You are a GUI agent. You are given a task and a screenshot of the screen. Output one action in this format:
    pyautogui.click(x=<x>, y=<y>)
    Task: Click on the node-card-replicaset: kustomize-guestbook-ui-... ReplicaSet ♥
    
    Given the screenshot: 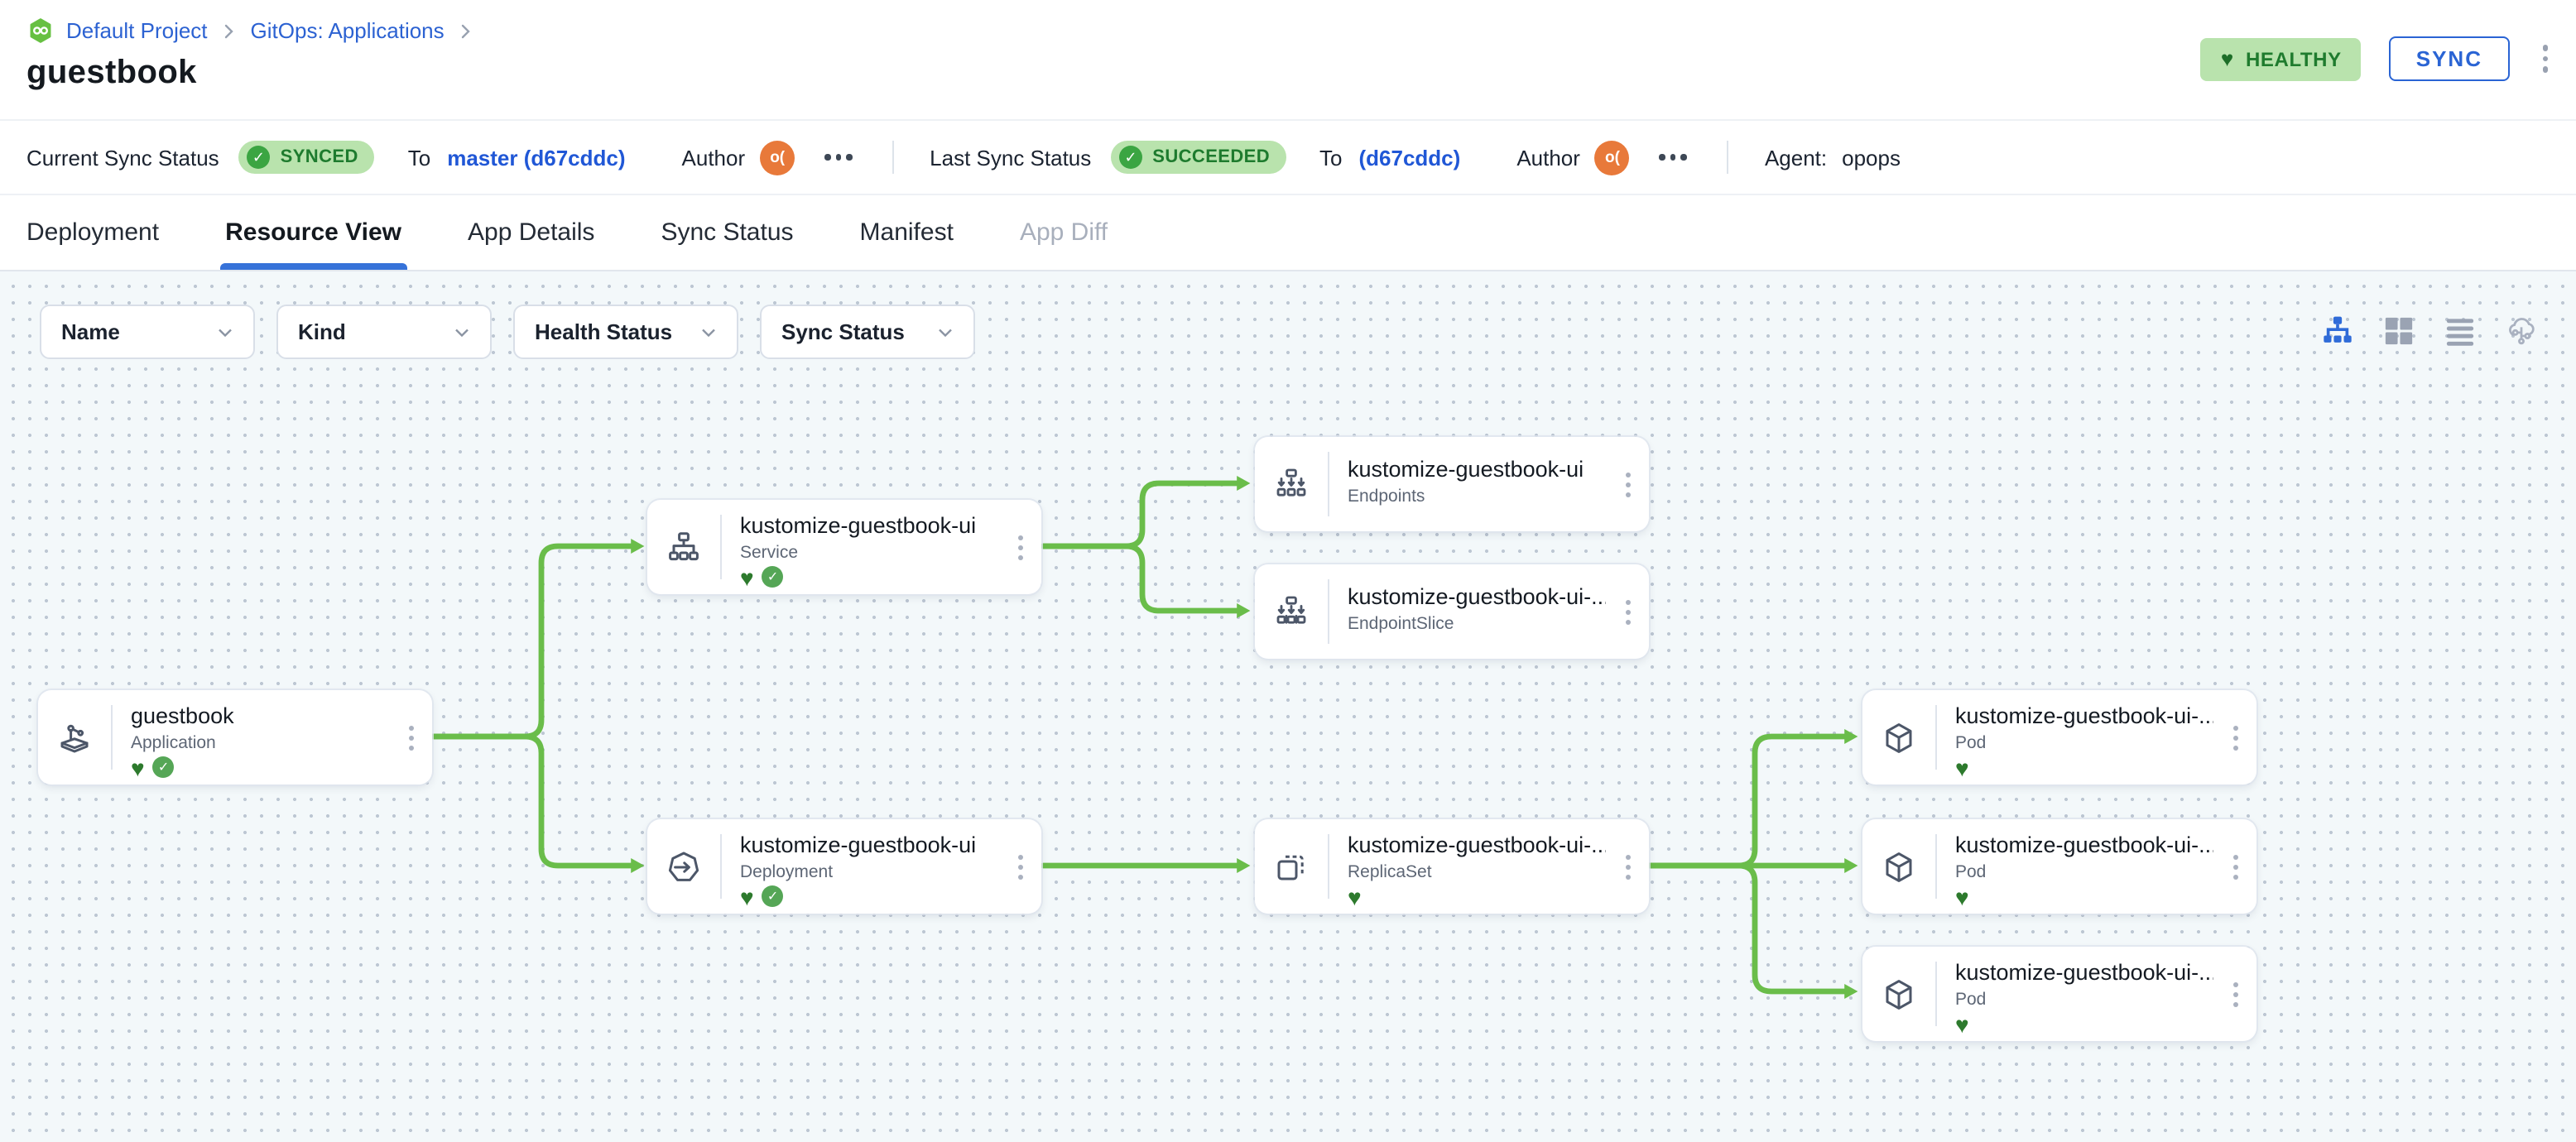 What is the action you would take?
    pyautogui.click(x=1452, y=867)
    